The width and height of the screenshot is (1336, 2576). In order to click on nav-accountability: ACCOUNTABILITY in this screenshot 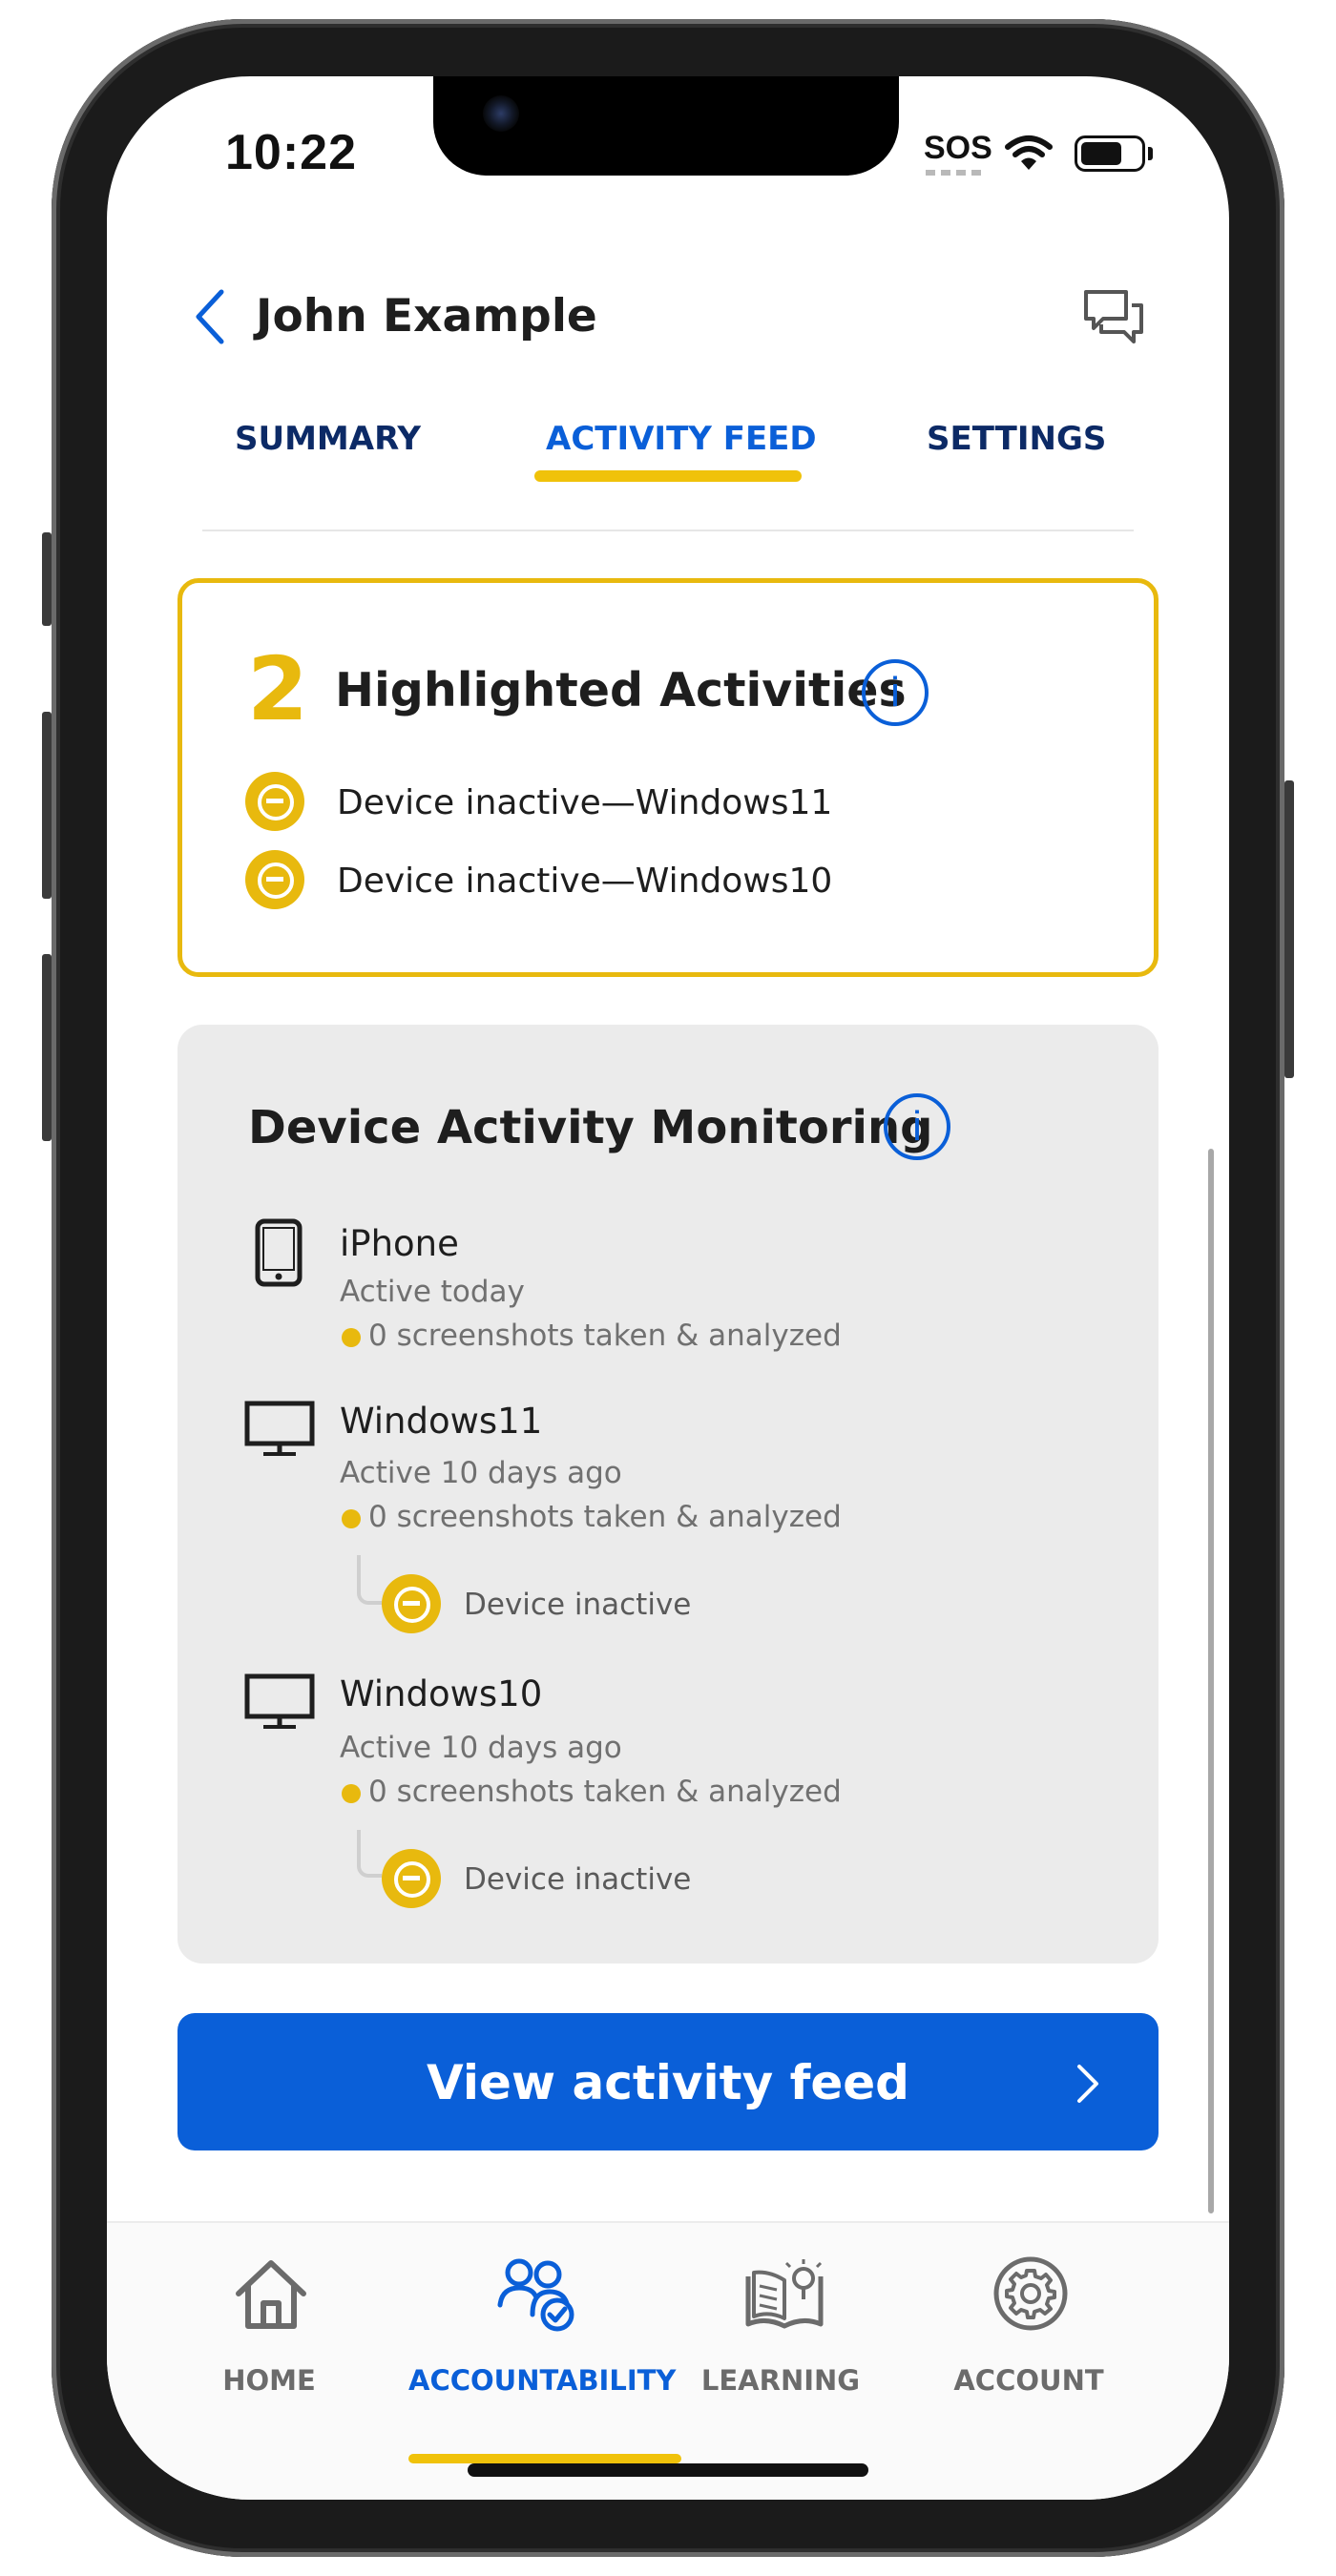, I will do `click(542, 2327)`.